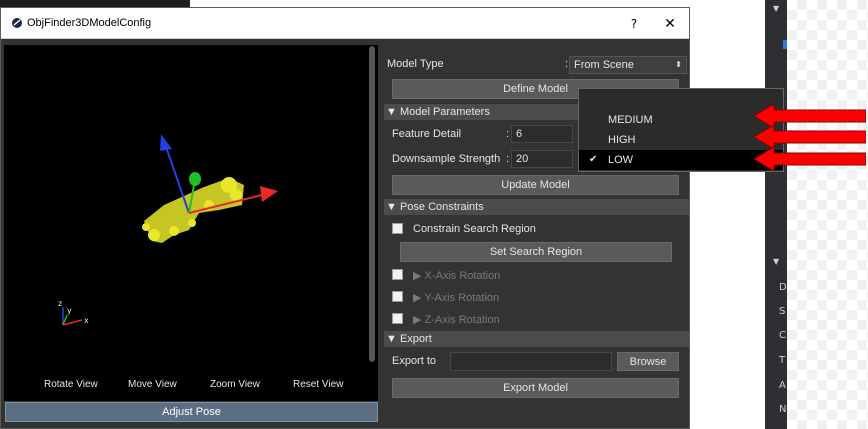 The height and width of the screenshot is (429, 868). I want to click on reset-view-button: Reset View, so click(318, 384).